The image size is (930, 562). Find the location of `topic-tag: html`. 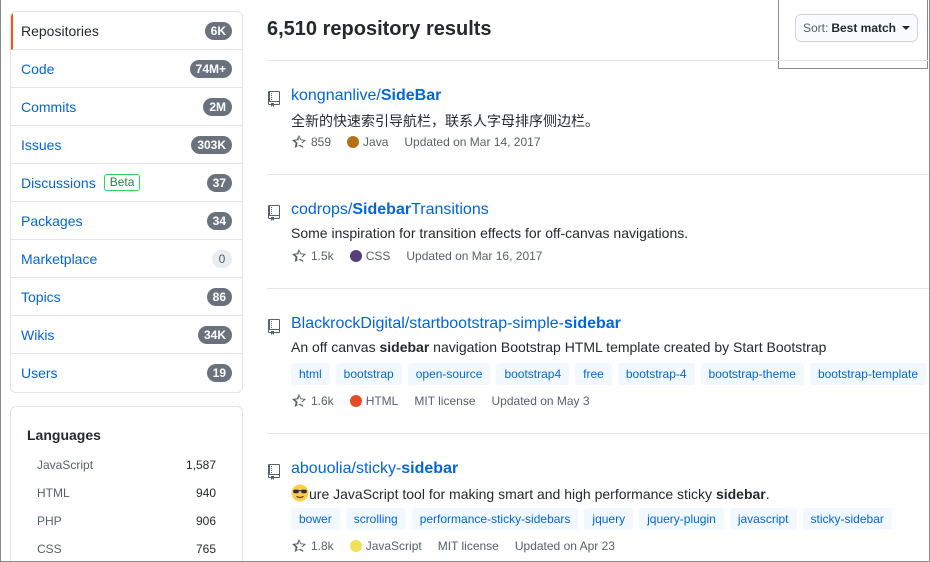

topic-tag: html is located at coordinates (310, 374).